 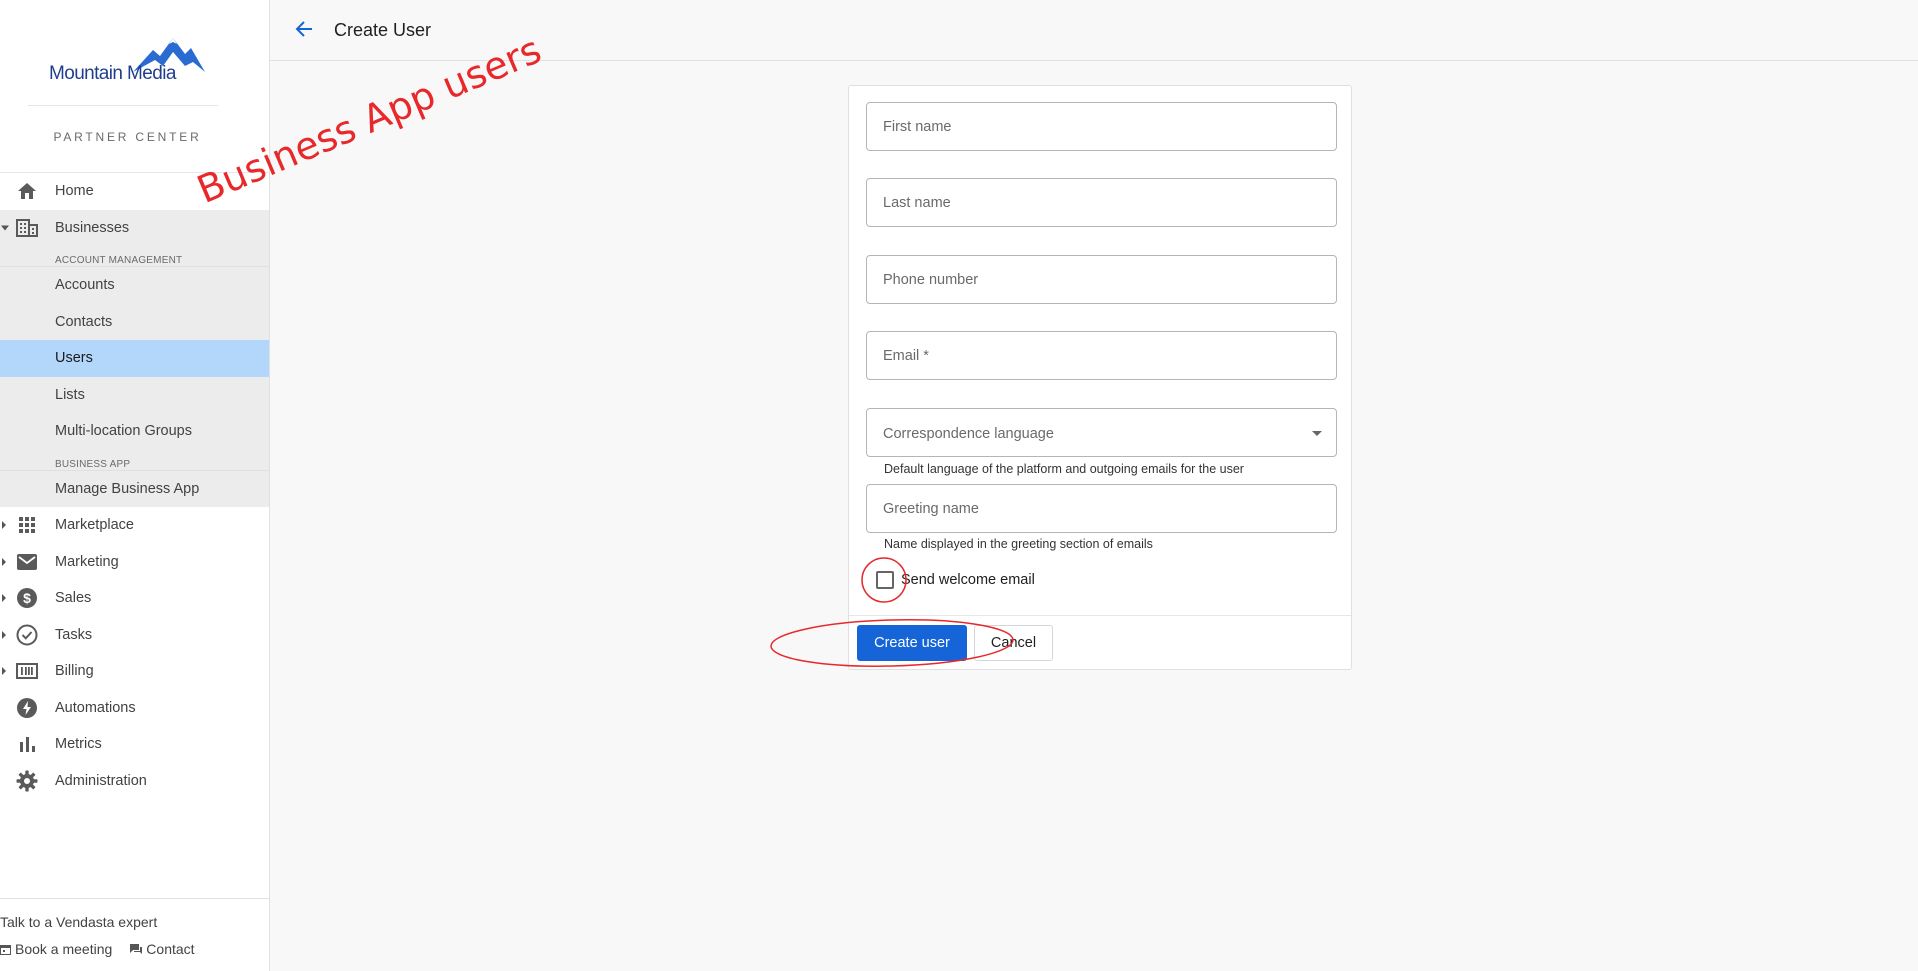 What do you see at coordinates (27, 708) in the screenshot?
I see `bolt-icon` at bounding box center [27, 708].